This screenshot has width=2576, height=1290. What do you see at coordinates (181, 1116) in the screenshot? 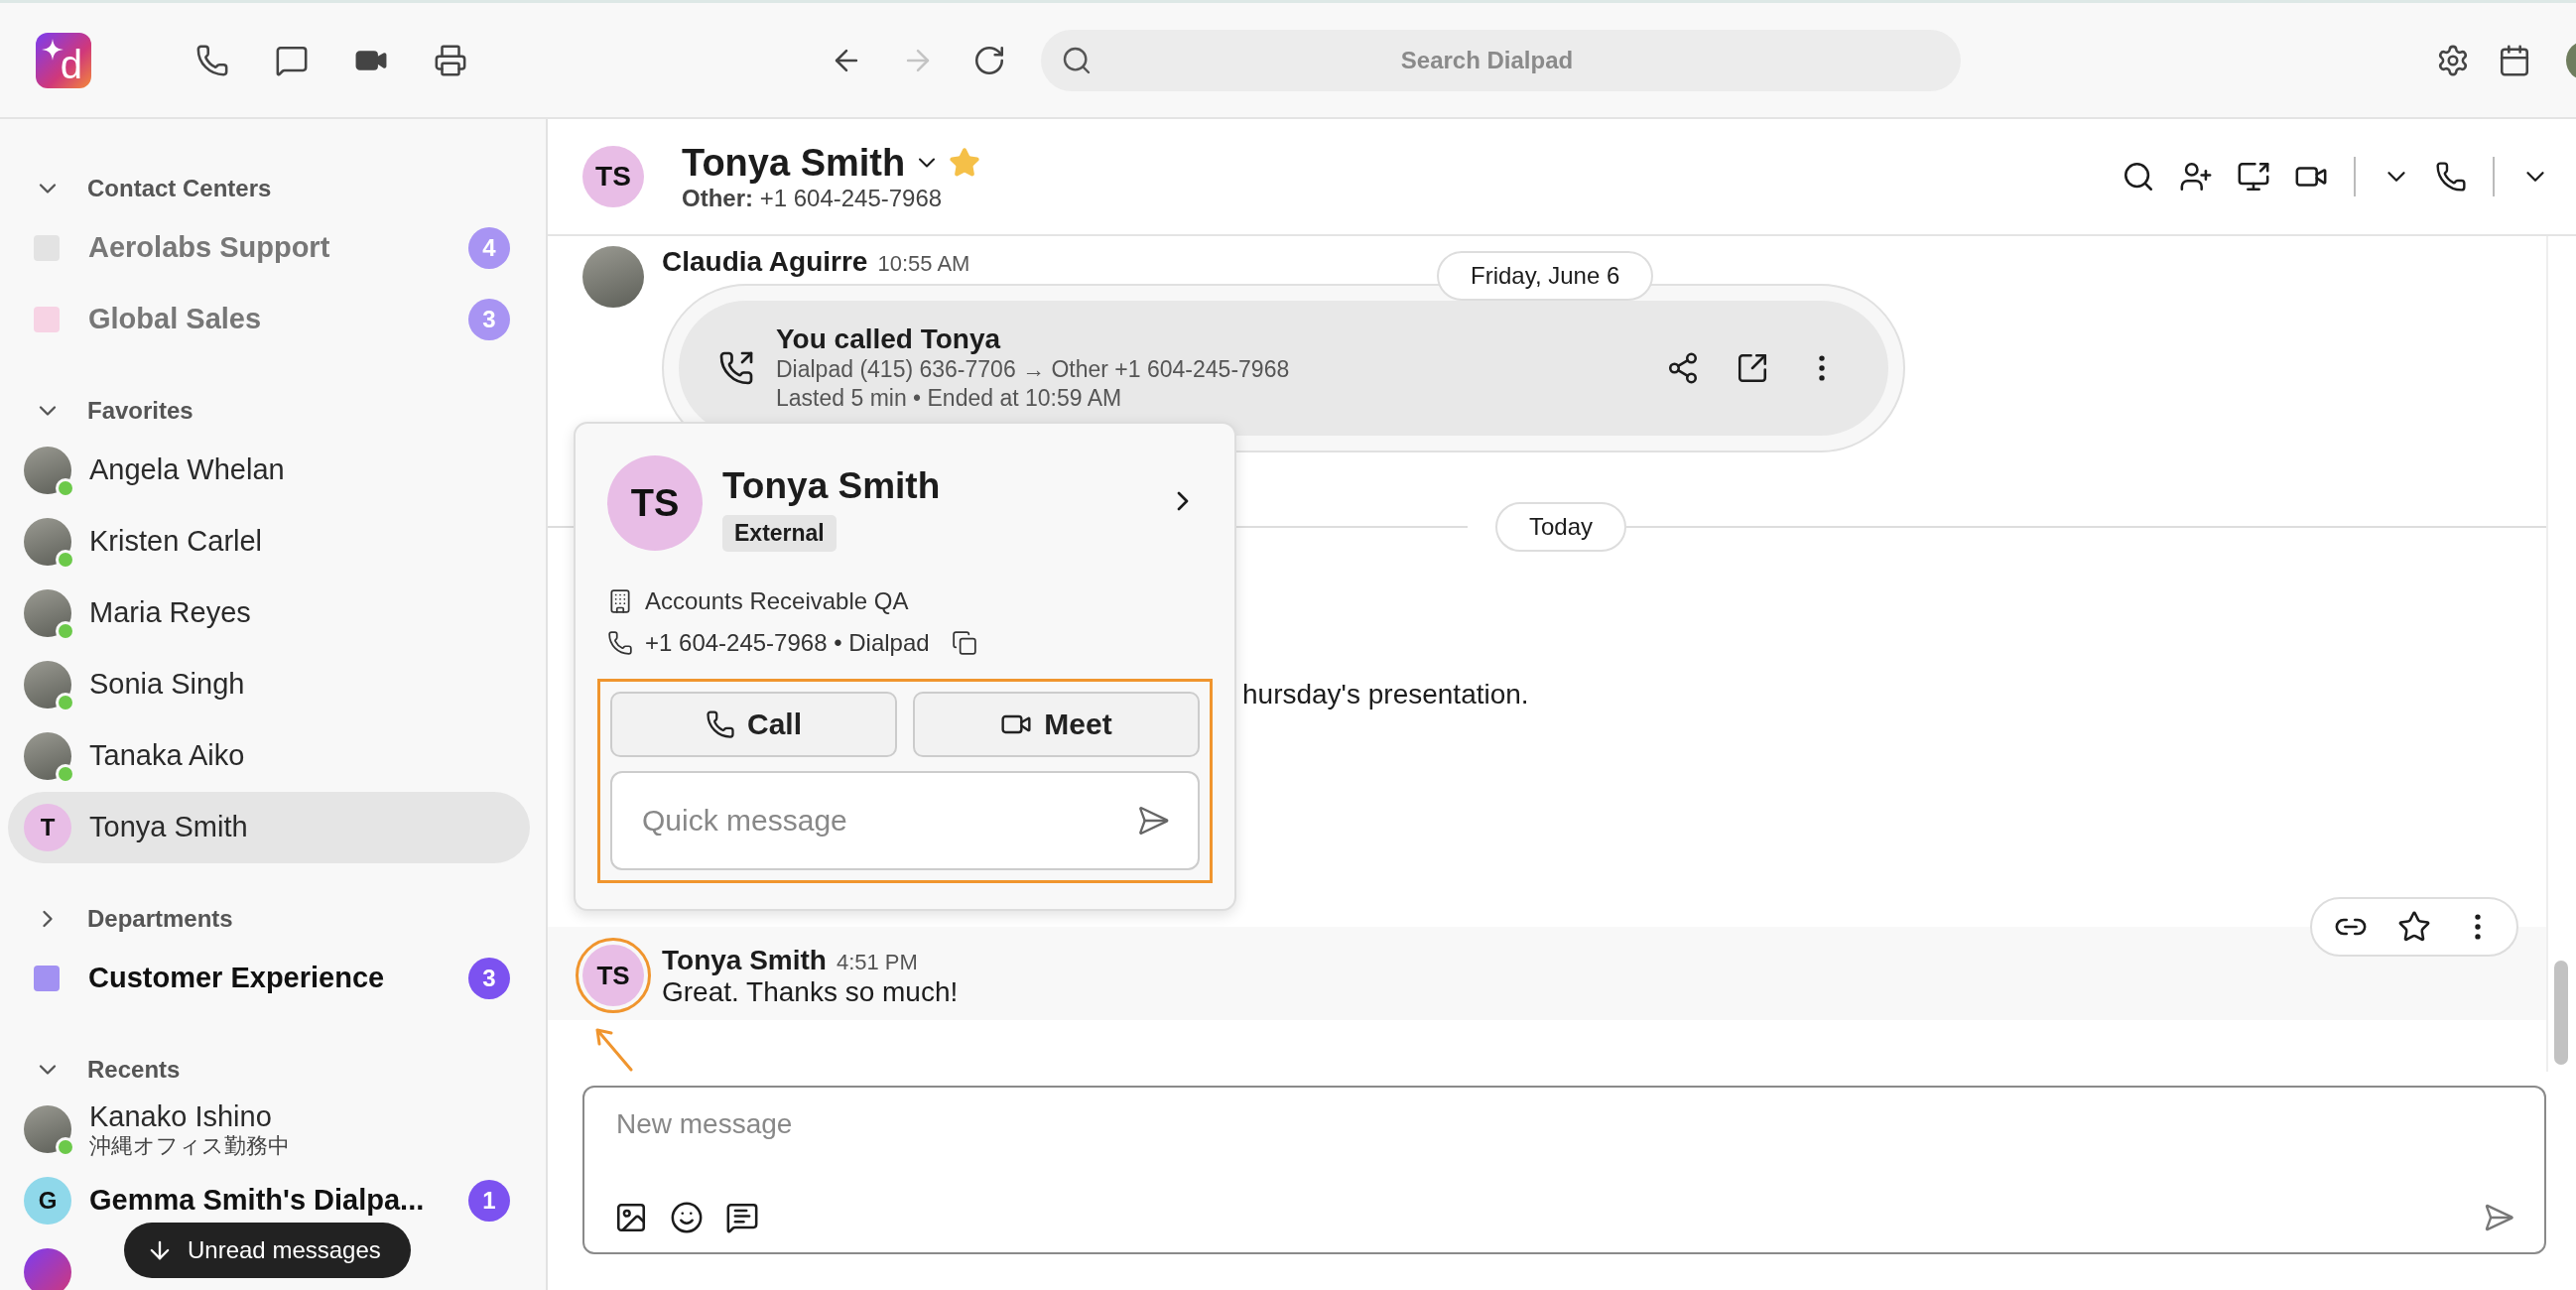
I see `item-label: Kanako Ishino` at bounding box center [181, 1116].